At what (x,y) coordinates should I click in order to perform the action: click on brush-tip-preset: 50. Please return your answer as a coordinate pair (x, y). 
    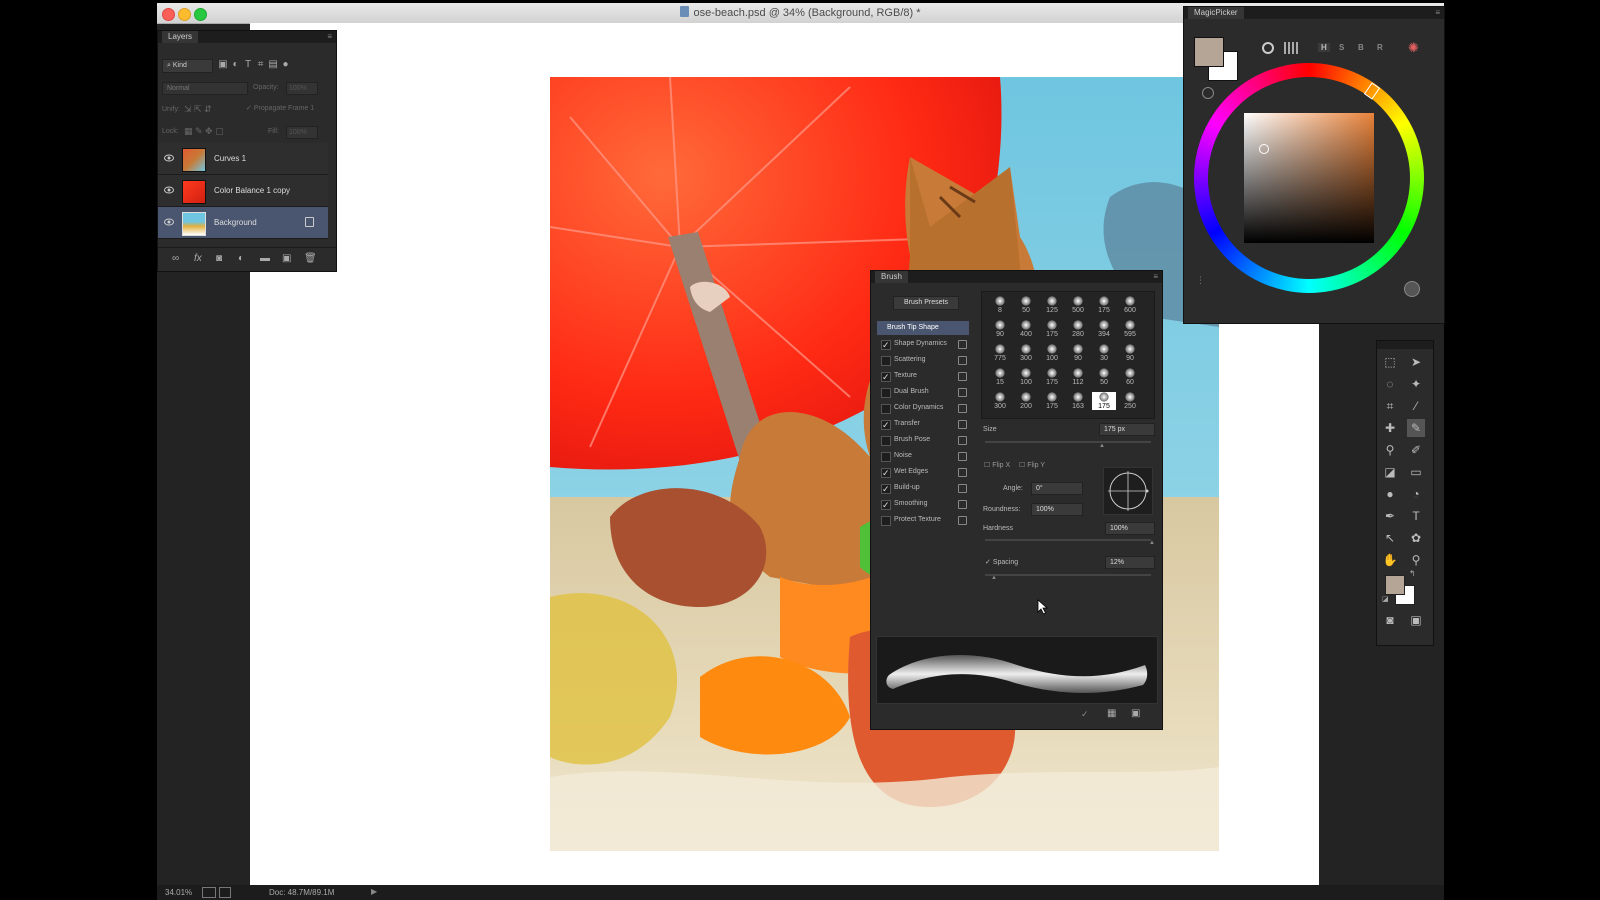
    Looking at the image, I should click on (1104, 377).